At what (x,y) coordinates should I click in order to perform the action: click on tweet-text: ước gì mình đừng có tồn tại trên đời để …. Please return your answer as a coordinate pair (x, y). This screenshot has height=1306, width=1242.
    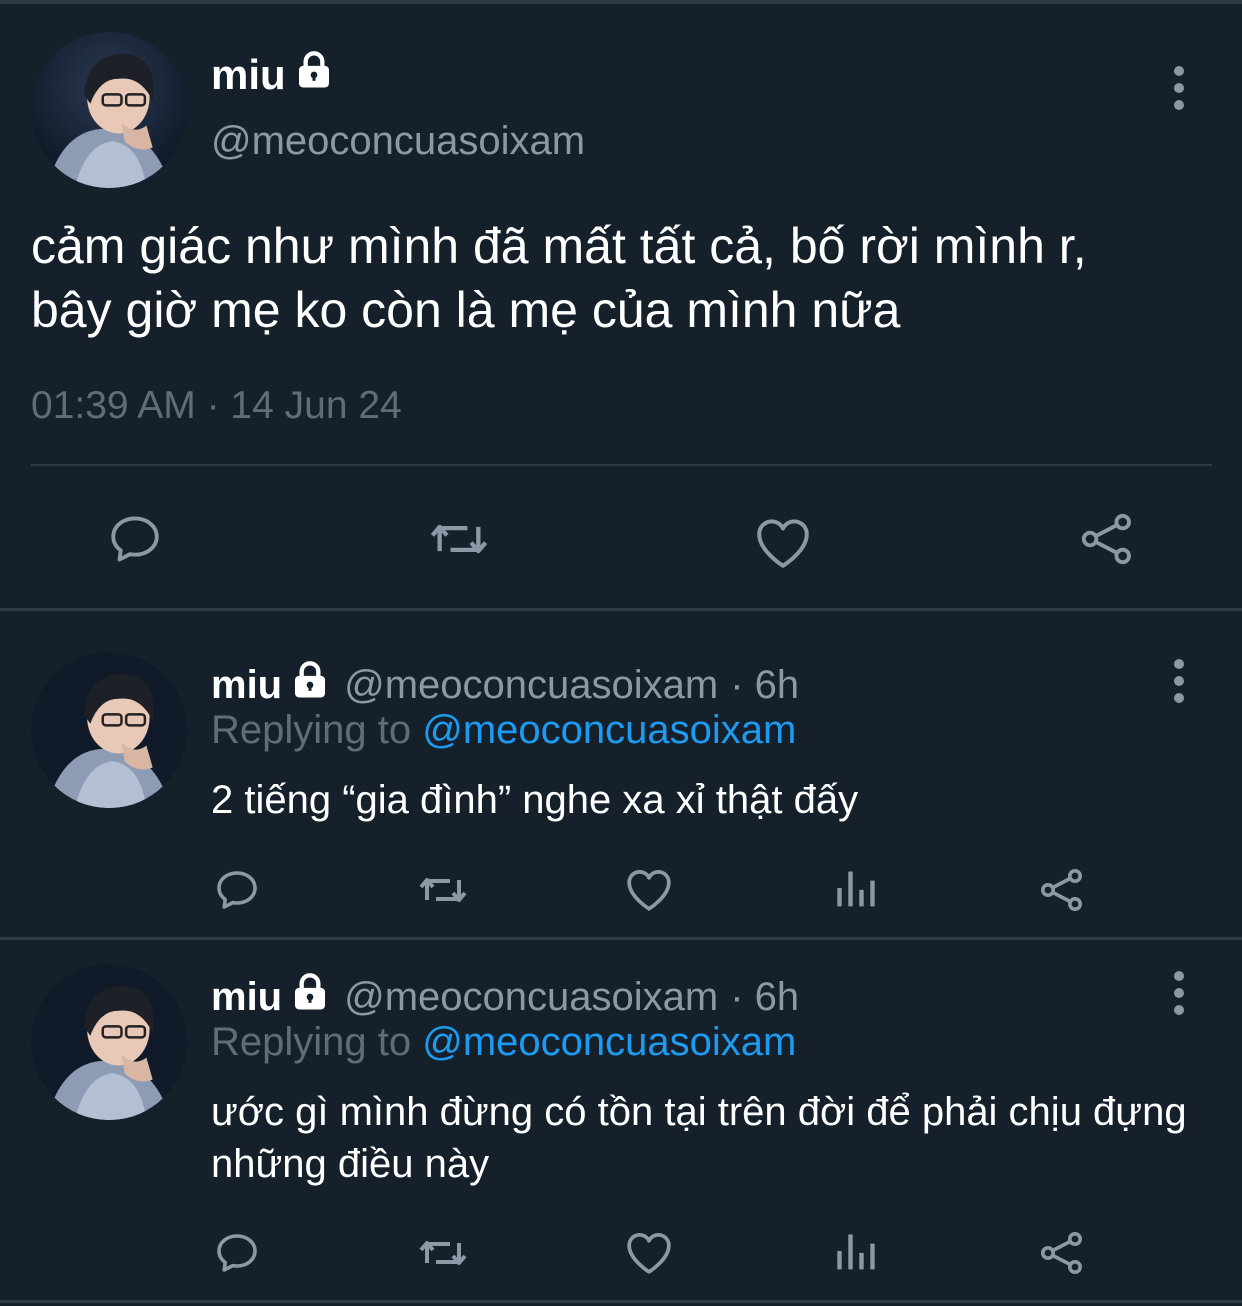
    Looking at the image, I should click on (699, 1138).